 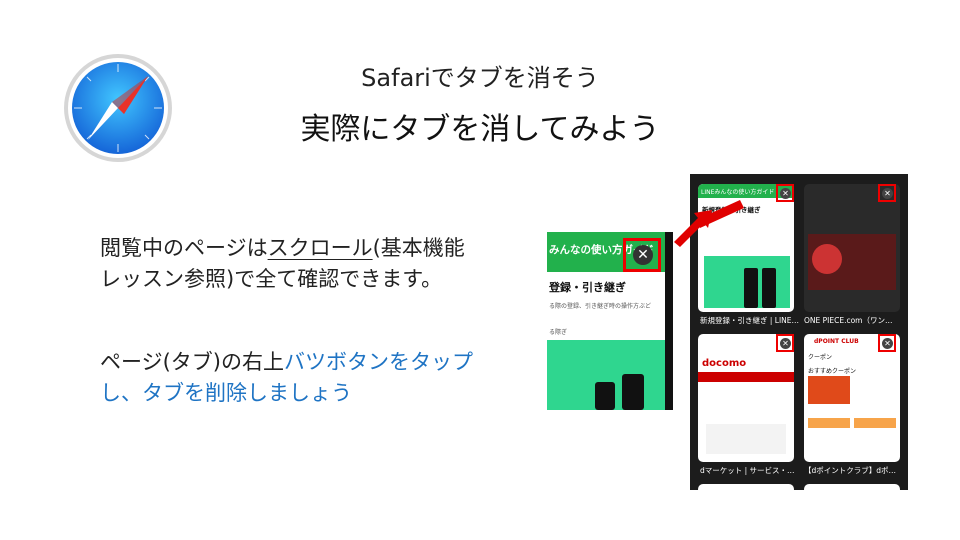 I want to click on instruction-text: ページ(タブ)の右上, so click(x=192, y=362).